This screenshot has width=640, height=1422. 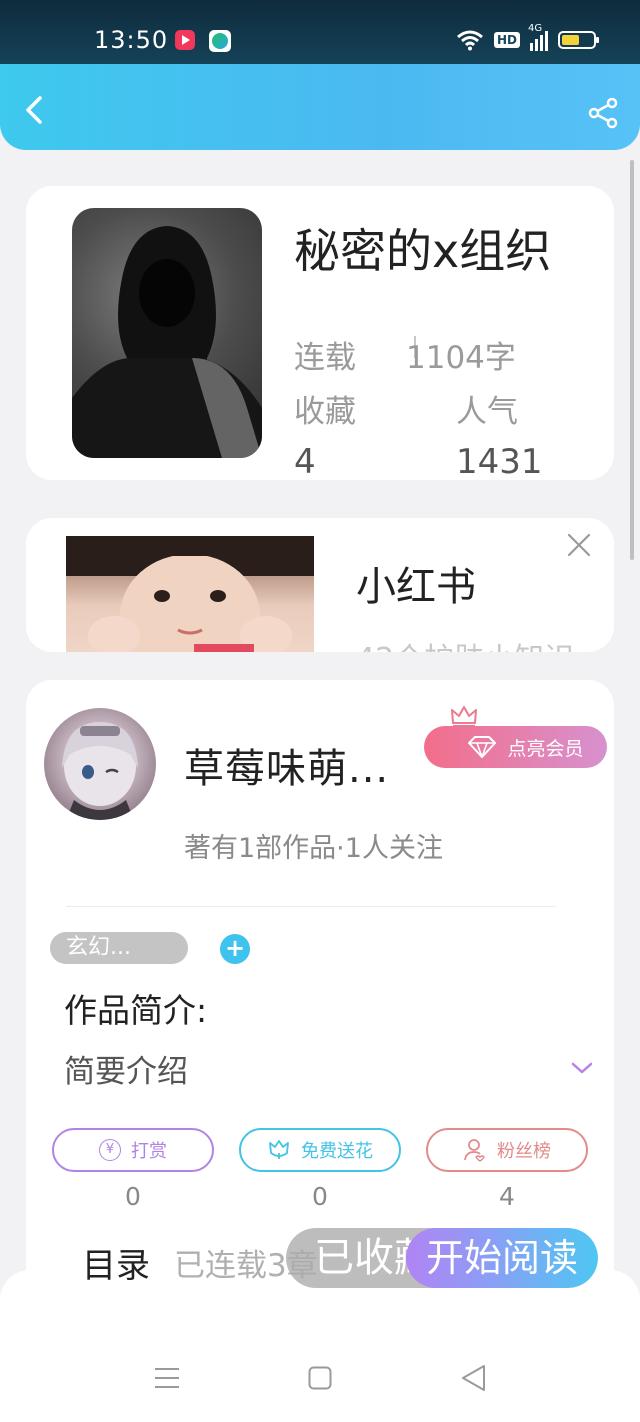 What do you see at coordinates (325, 358) in the screenshot?
I see `serial-status: 连载` at bounding box center [325, 358].